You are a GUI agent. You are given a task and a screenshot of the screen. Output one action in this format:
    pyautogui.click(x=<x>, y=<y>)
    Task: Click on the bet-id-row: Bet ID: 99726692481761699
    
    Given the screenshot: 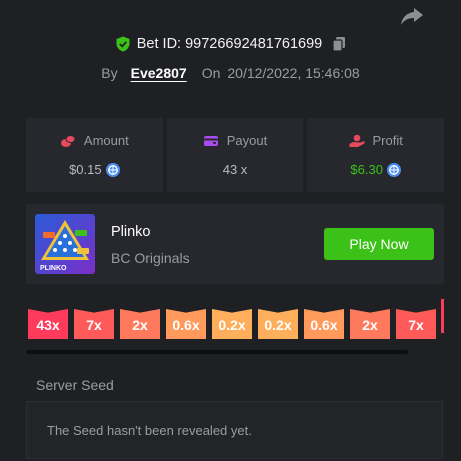 What is the action you would take?
    pyautogui.click(x=230, y=44)
    